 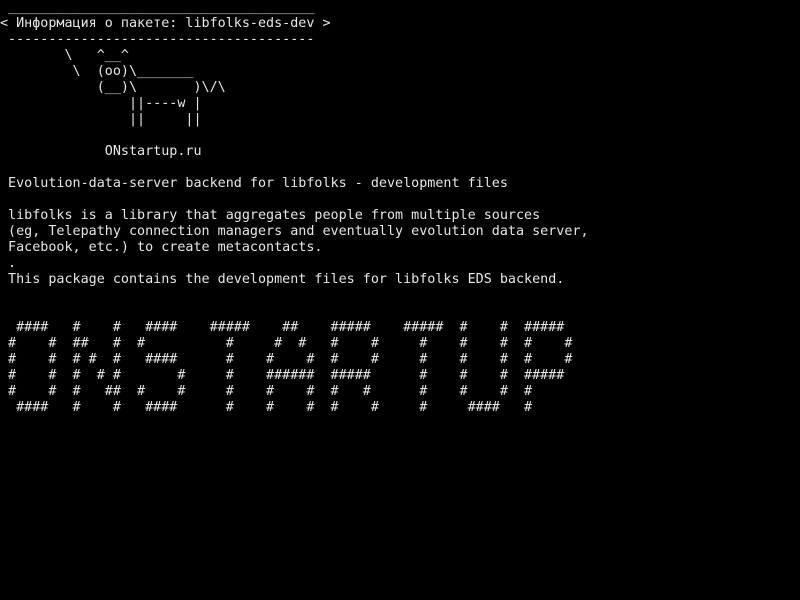 I want to click on speech-bubble-bottom: --------------------------------------, so click(x=157, y=39).